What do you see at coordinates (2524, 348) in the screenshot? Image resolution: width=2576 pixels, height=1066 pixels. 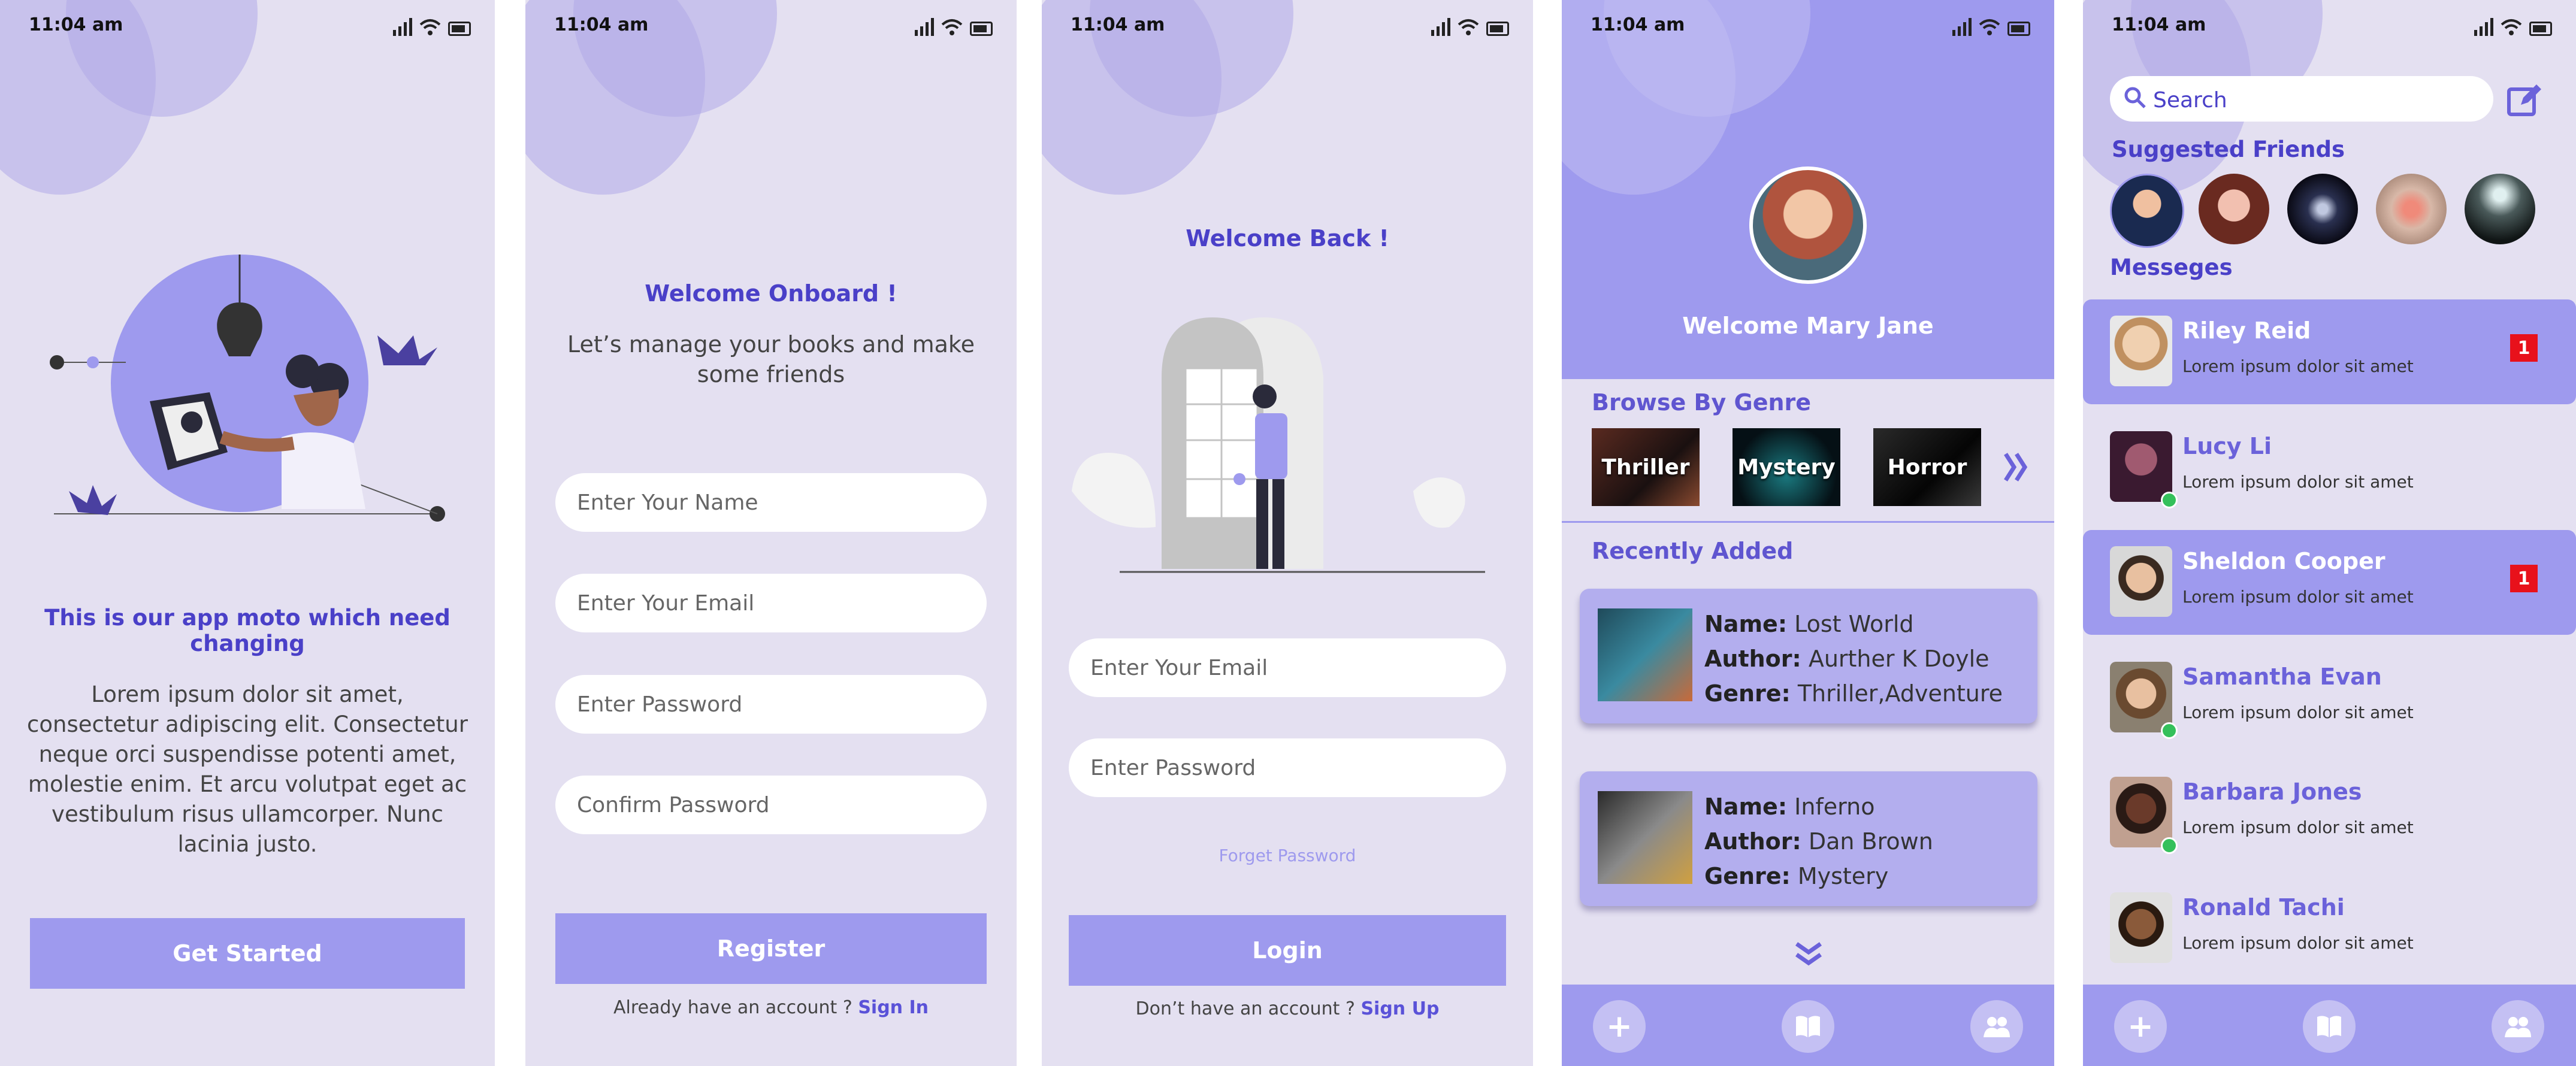 I see `unread-badge: 1` at bounding box center [2524, 348].